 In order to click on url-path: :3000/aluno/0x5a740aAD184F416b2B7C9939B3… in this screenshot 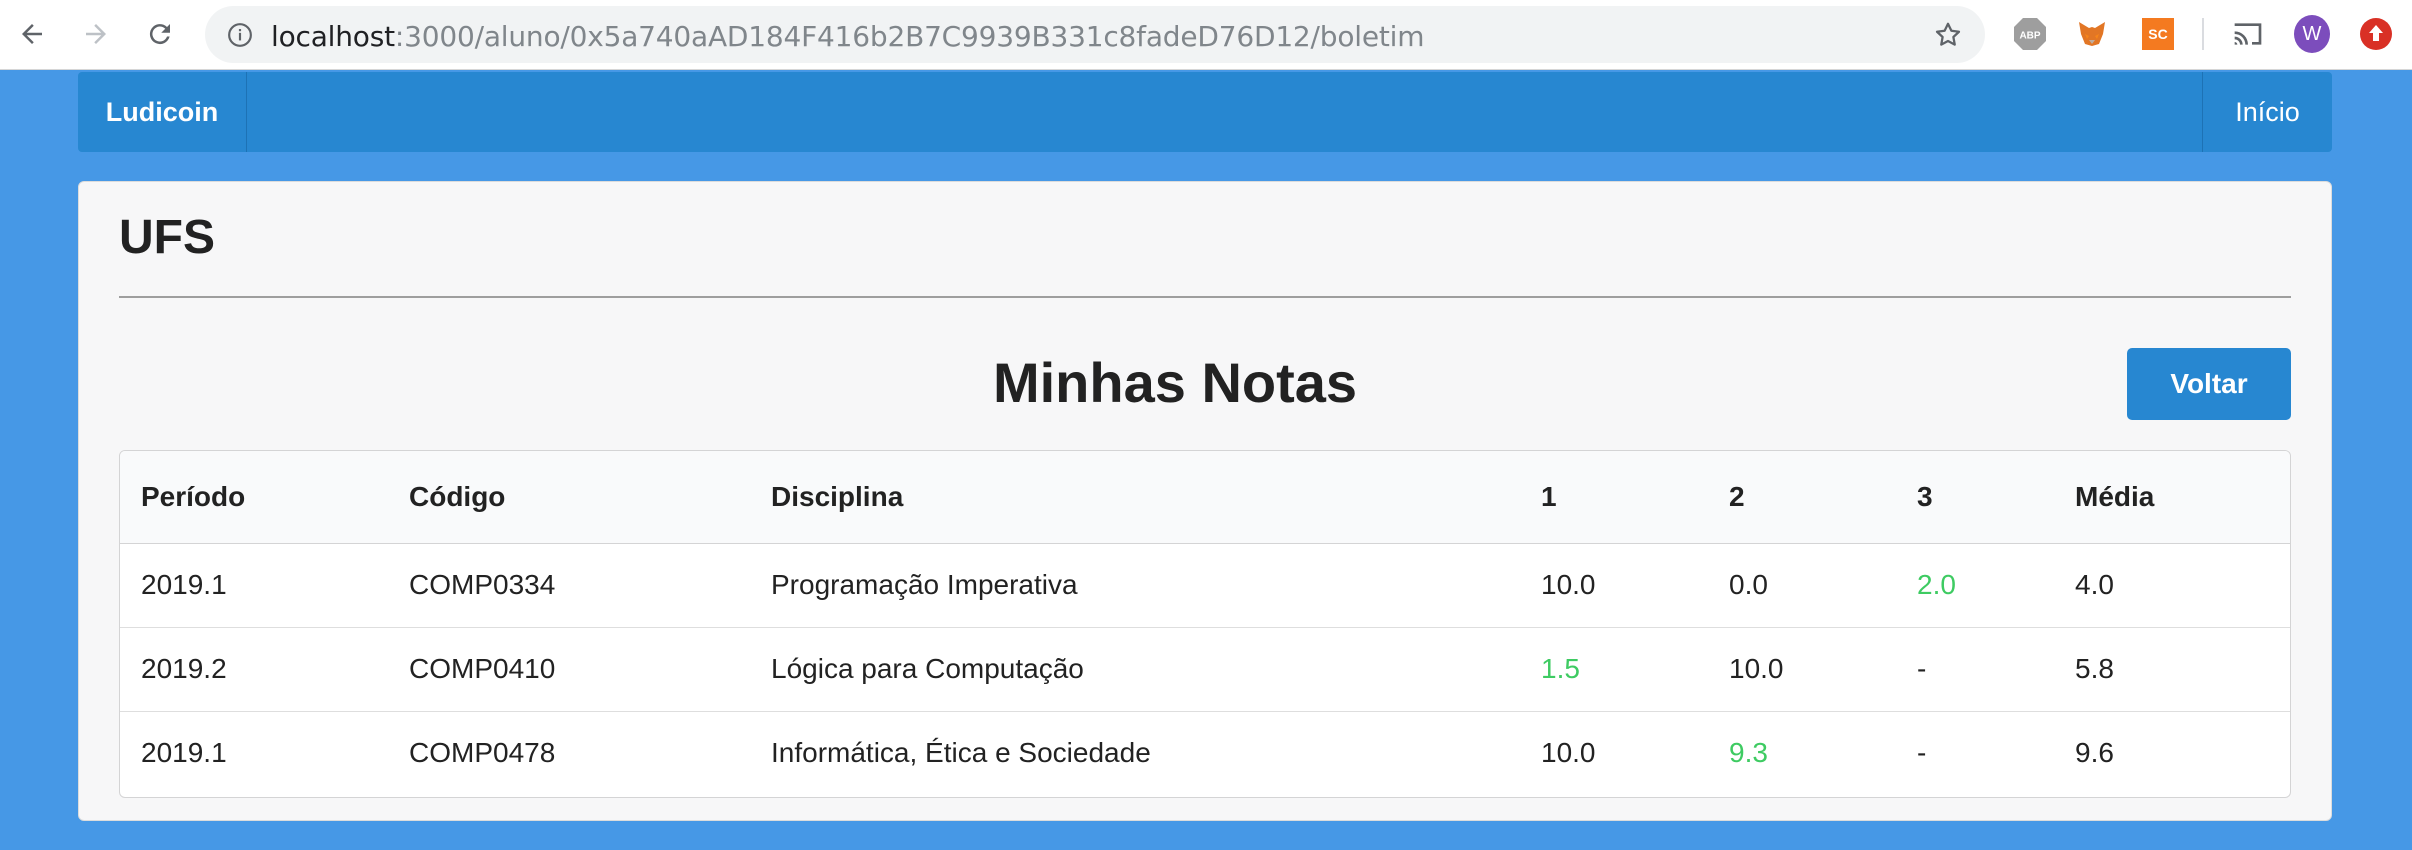, I will do `click(909, 36)`.